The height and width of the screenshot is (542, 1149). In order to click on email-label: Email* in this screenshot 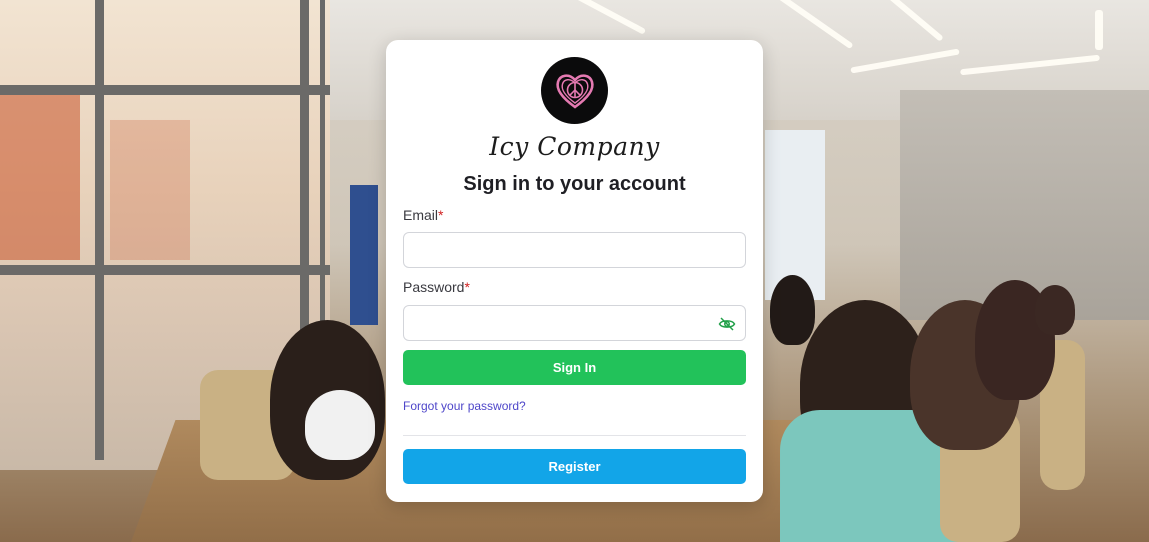, I will do `click(423, 215)`.